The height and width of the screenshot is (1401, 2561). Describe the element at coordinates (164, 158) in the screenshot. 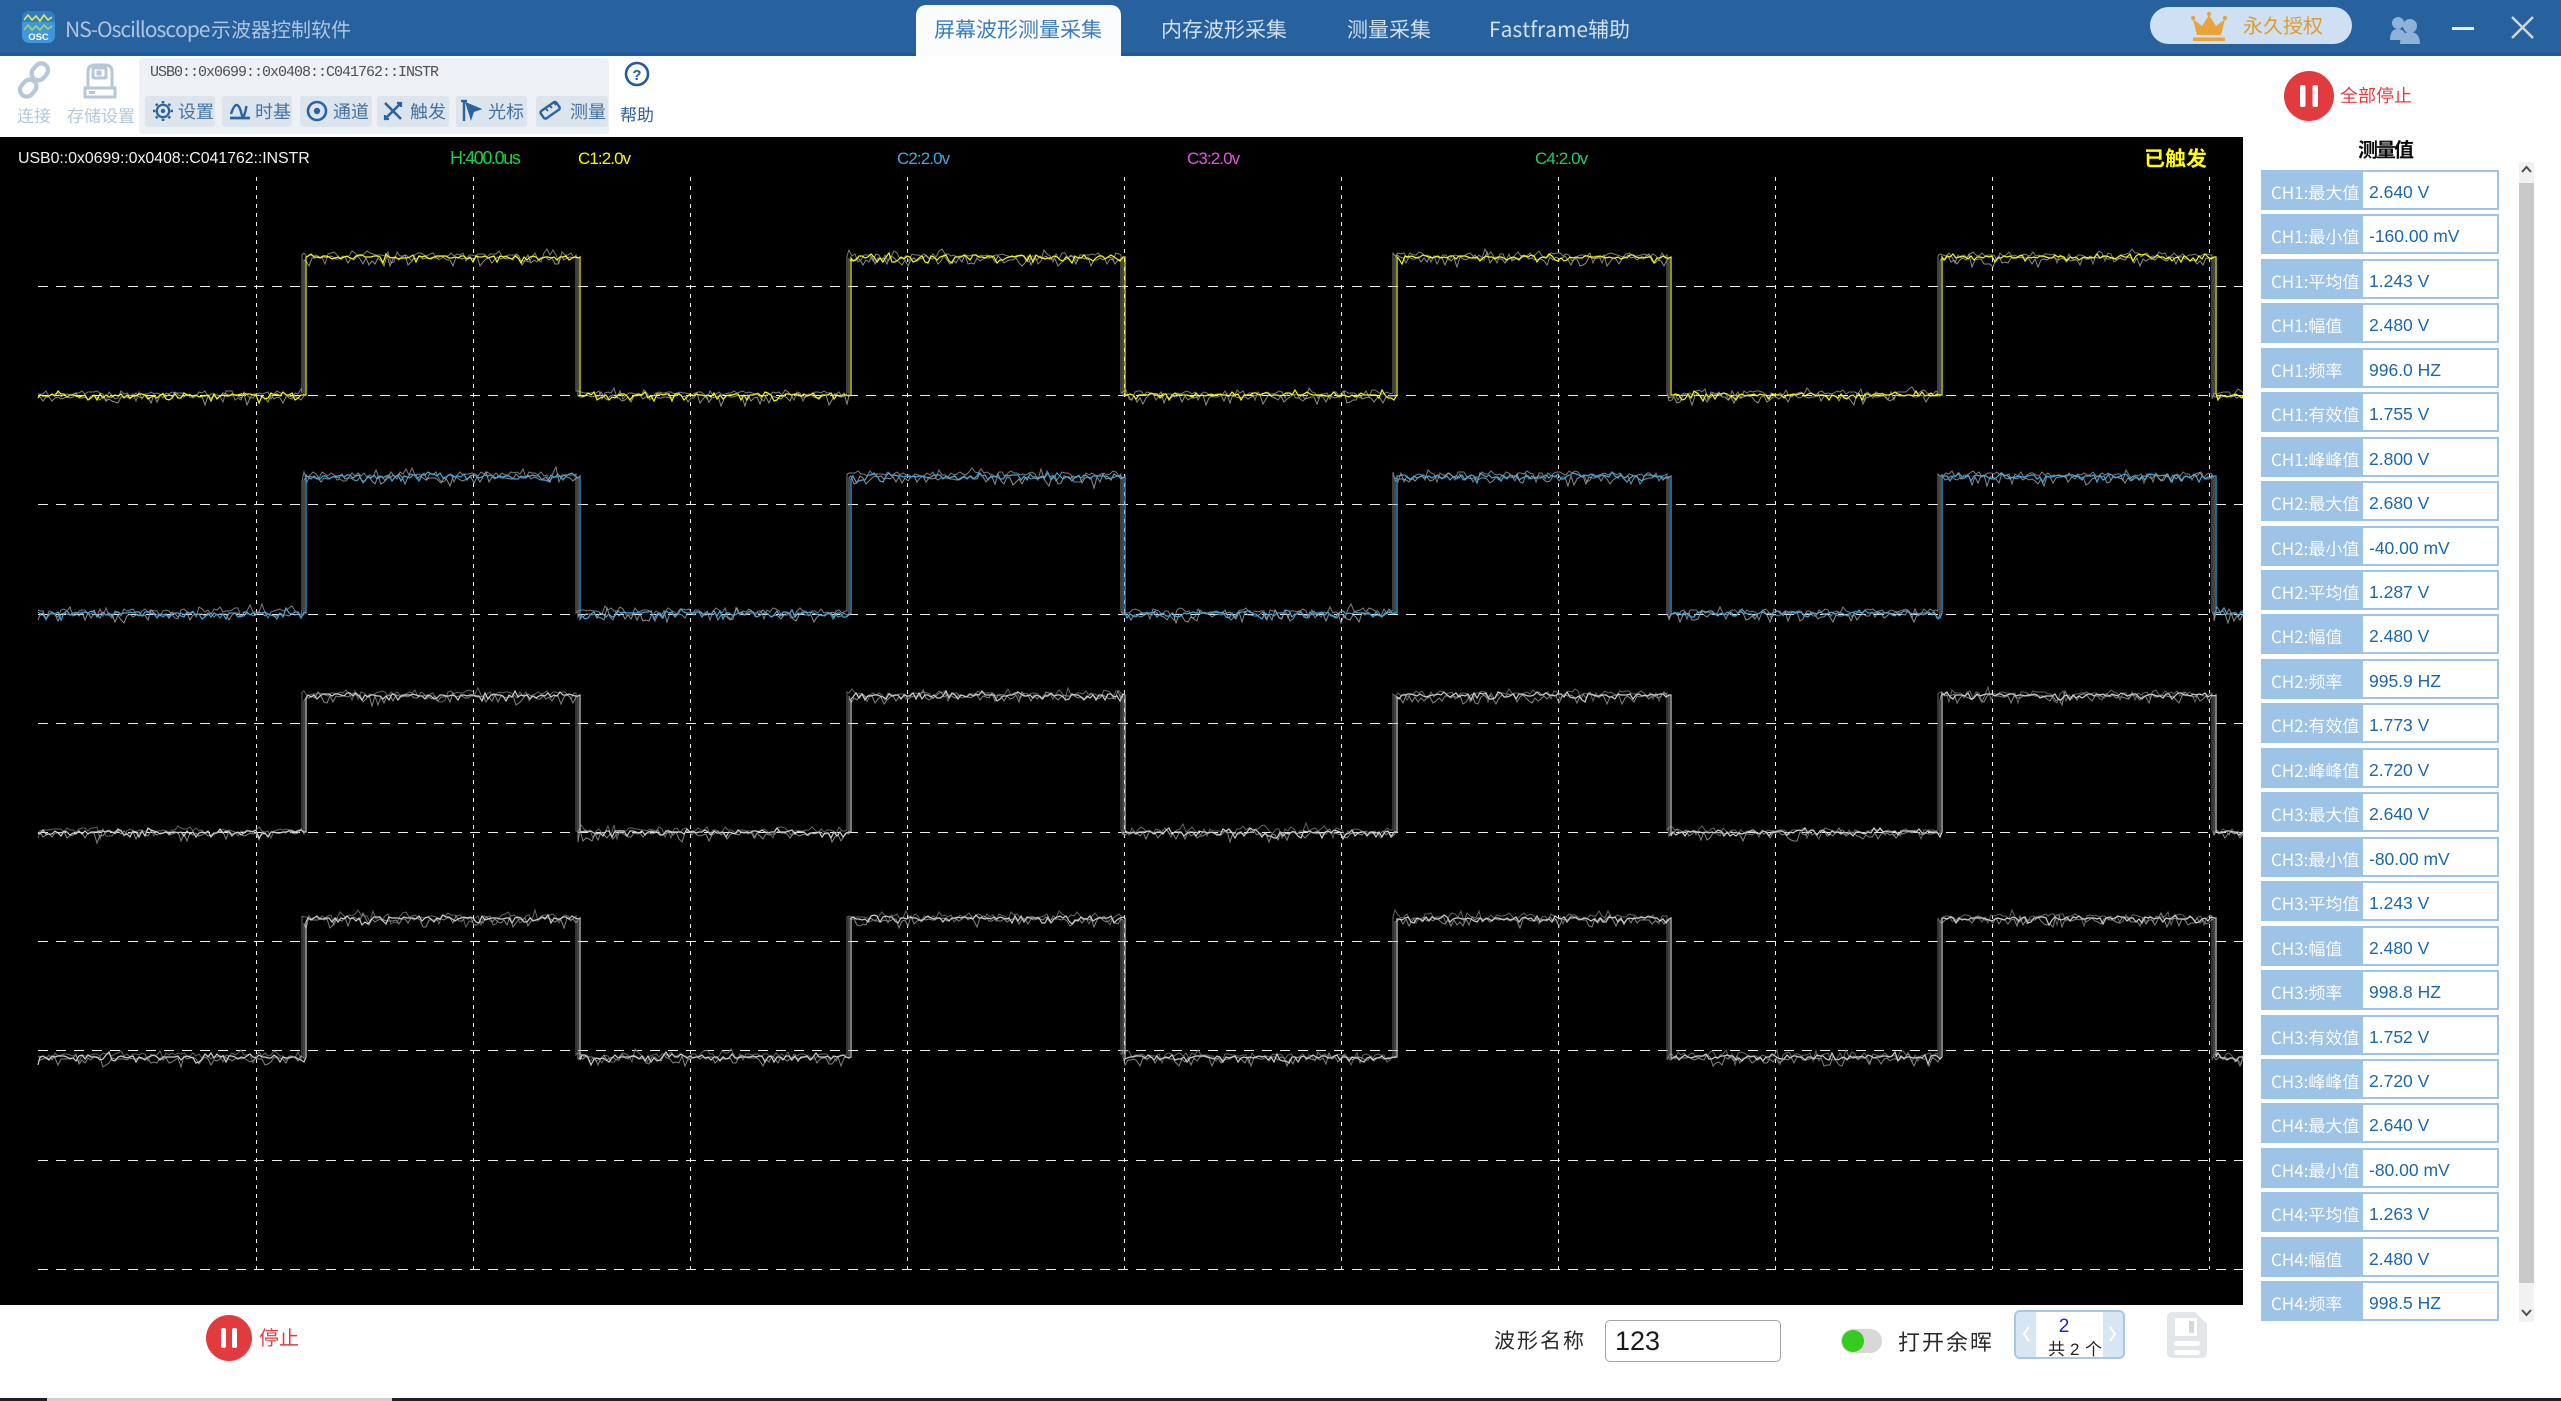

I see `svg-text:USB0::0x0699::0x0408::C041762:: USB0::0x0699::0x0408::C041762::INSTR` at that location.